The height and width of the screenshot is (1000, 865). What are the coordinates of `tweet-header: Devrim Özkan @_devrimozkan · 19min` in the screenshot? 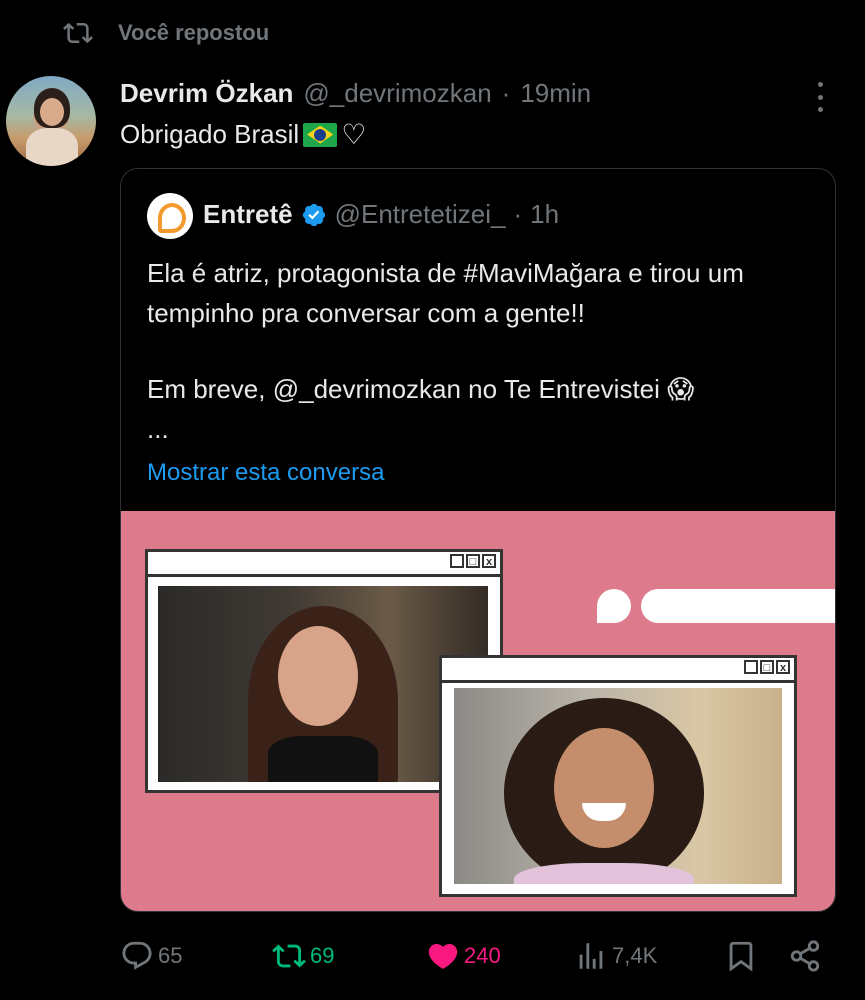 It's located at (355, 93).